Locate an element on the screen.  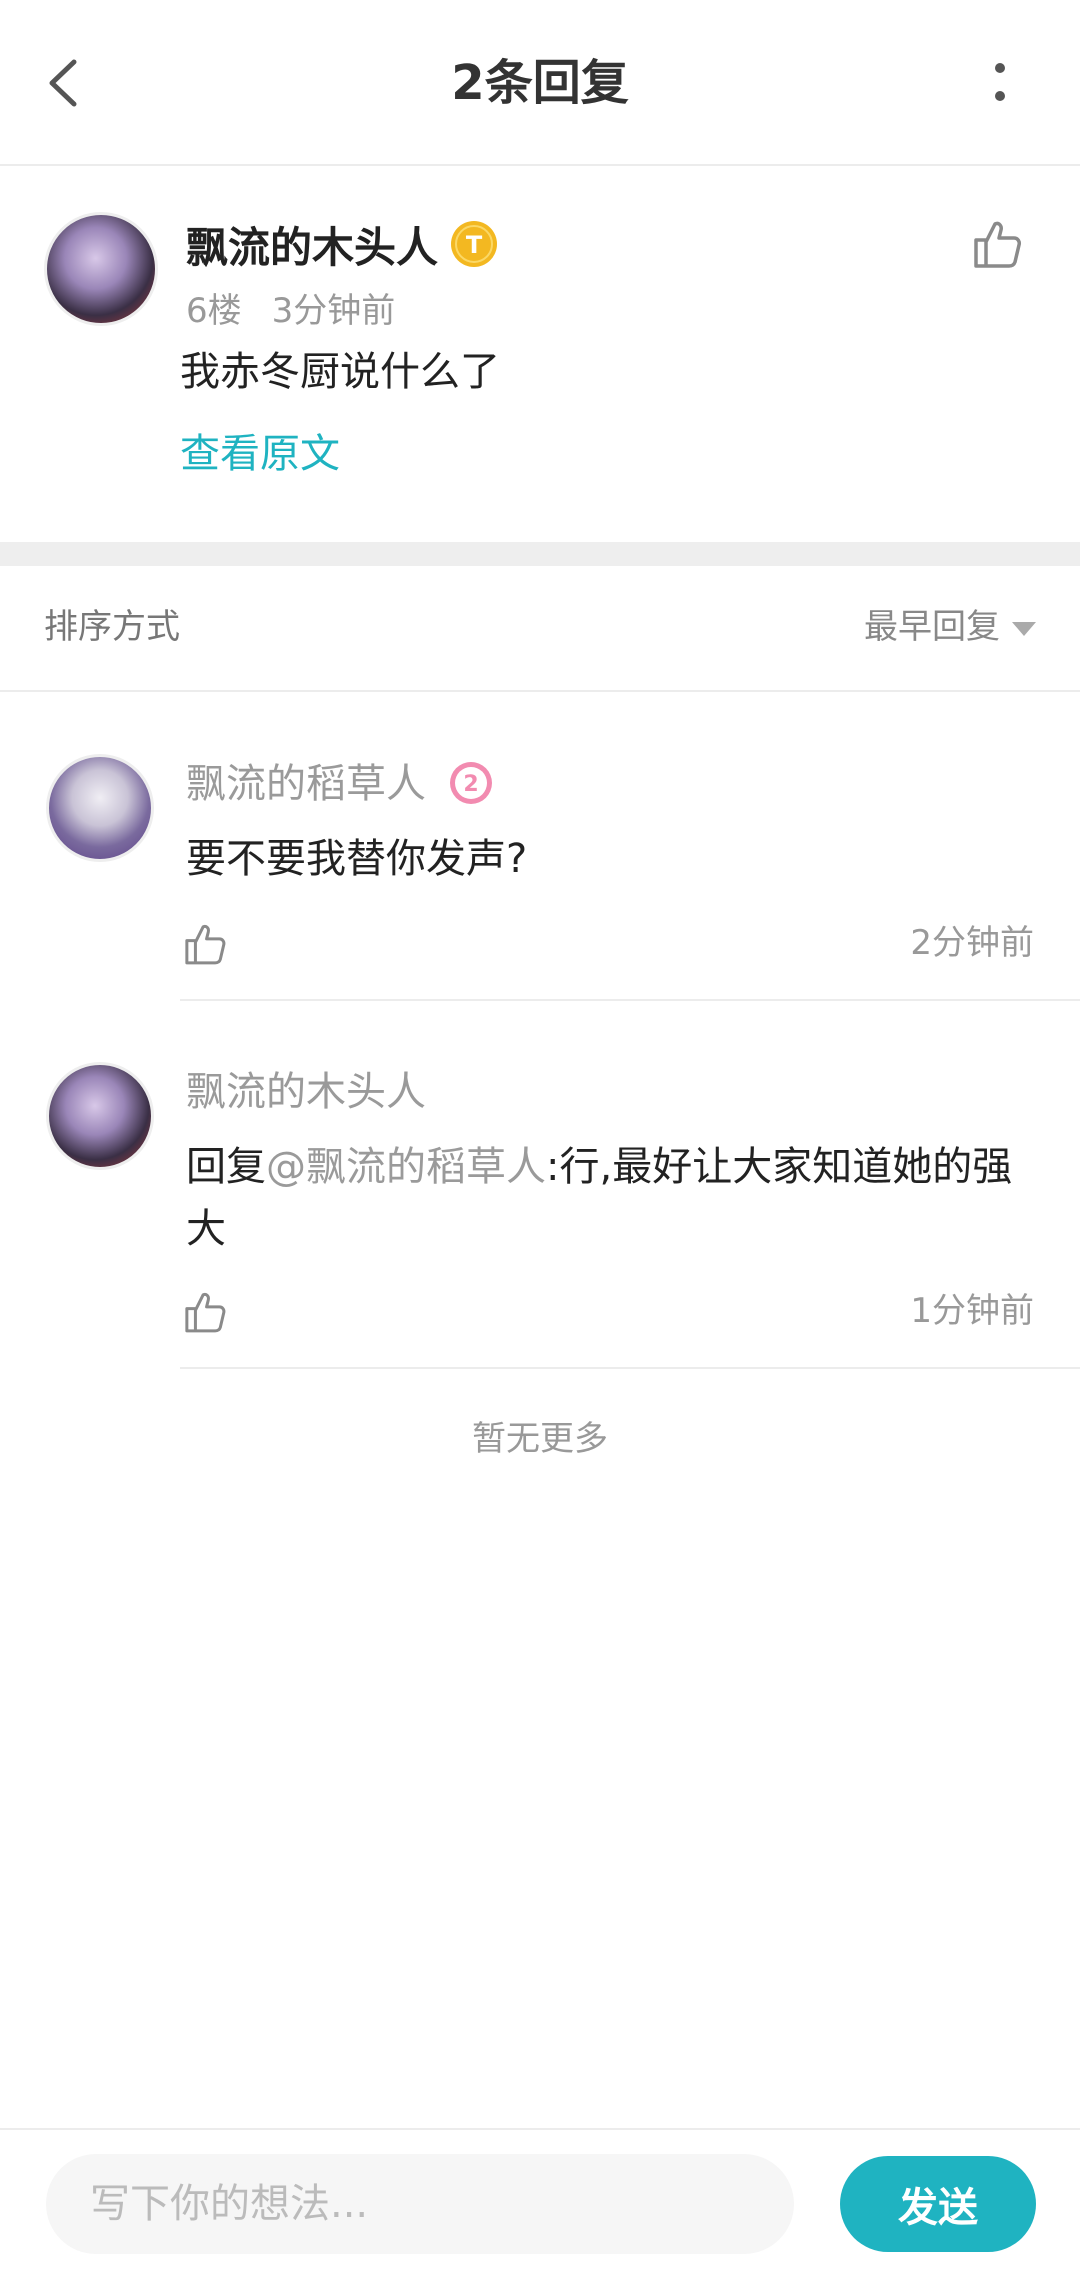
timestamp: 3分钟前 is located at coordinates (333, 311).